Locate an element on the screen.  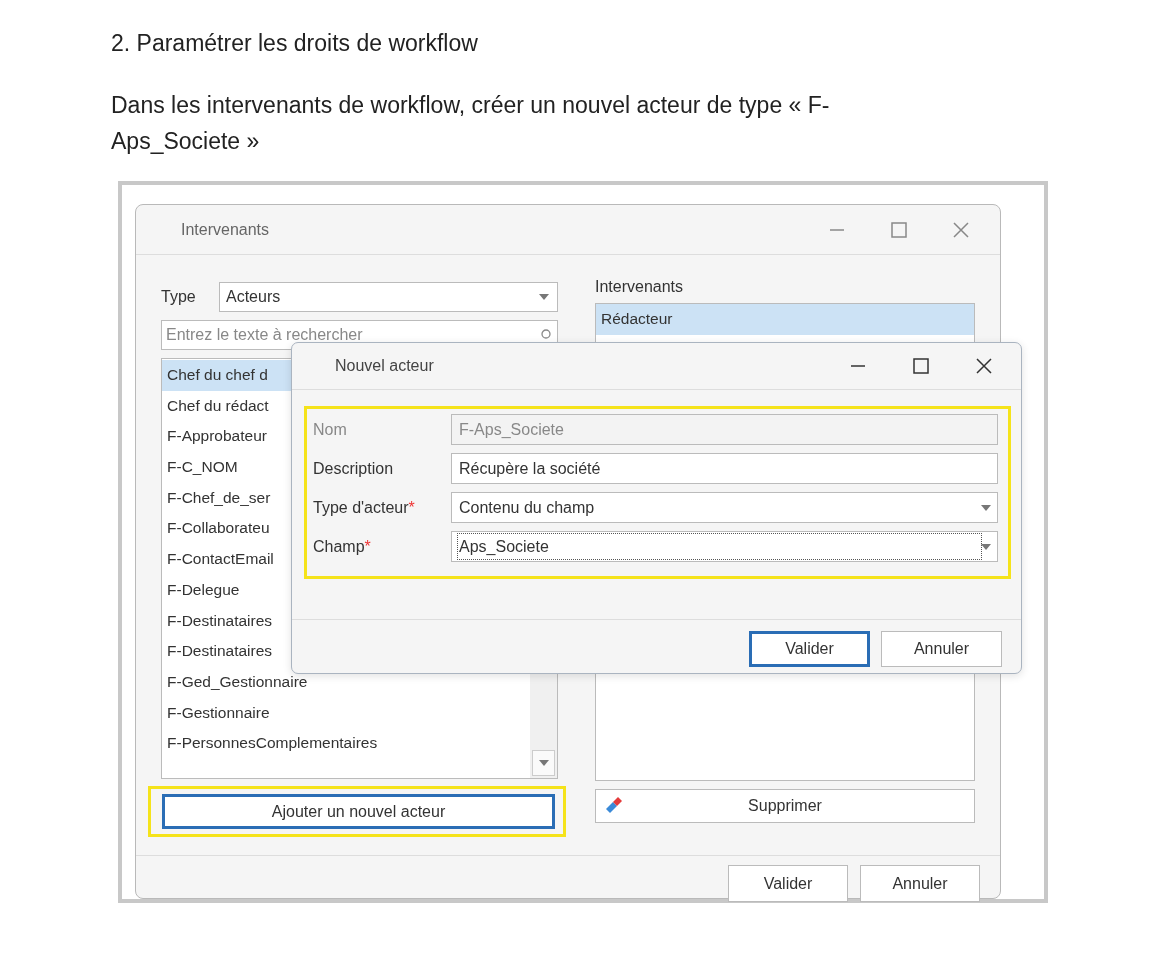
dropdown-field: Contenu du champ is located at coordinates (724, 507).